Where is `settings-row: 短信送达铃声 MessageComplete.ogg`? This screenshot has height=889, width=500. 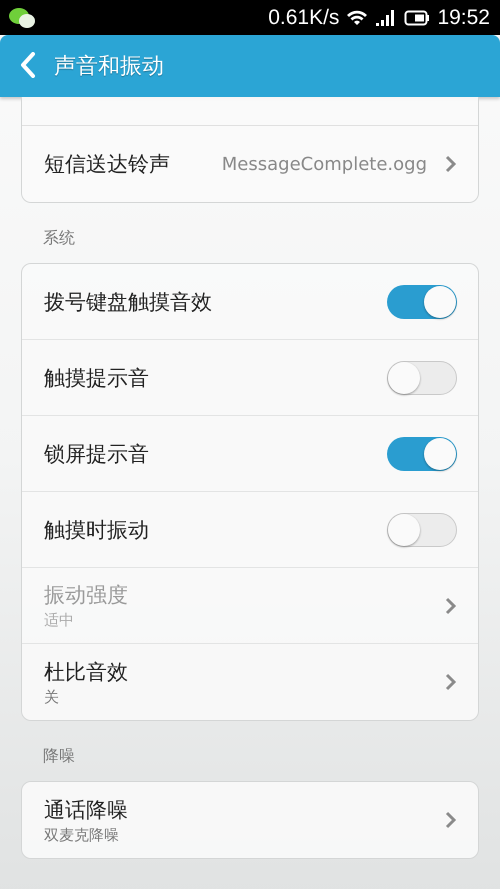 settings-row: 短信送达铃声 MessageComplete.ogg is located at coordinates (250, 164).